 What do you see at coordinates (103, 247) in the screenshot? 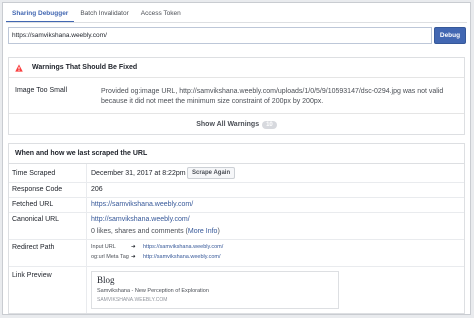
I see `redirect-key: Input URL` at bounding box center [103, 247].